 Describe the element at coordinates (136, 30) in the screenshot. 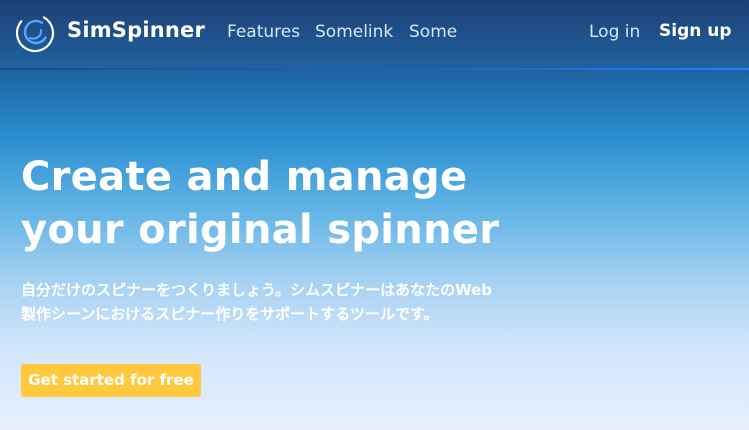

I see `brand-name: SimSpinner` at that location.